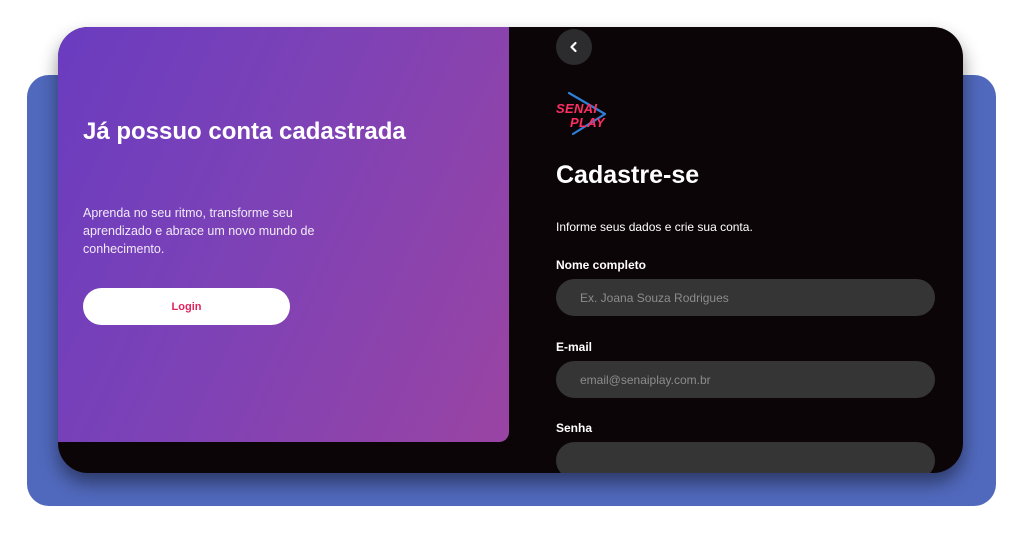 The height and width of the screenshot is (536, 1024). I want to click on back-button, so click(574, 47).